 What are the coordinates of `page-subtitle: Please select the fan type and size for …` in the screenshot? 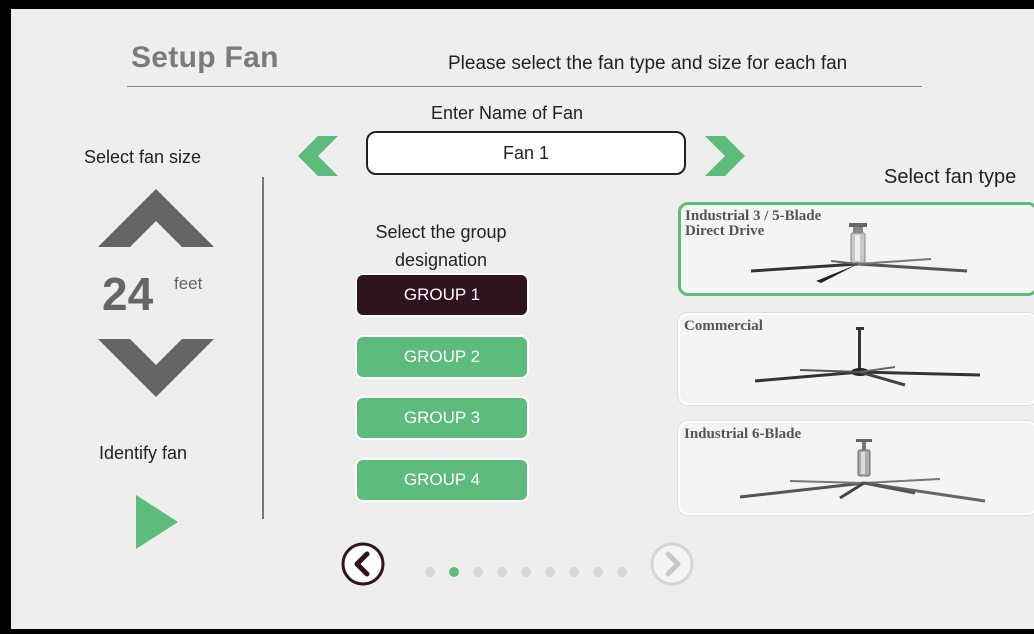 It's located at (648, 63).